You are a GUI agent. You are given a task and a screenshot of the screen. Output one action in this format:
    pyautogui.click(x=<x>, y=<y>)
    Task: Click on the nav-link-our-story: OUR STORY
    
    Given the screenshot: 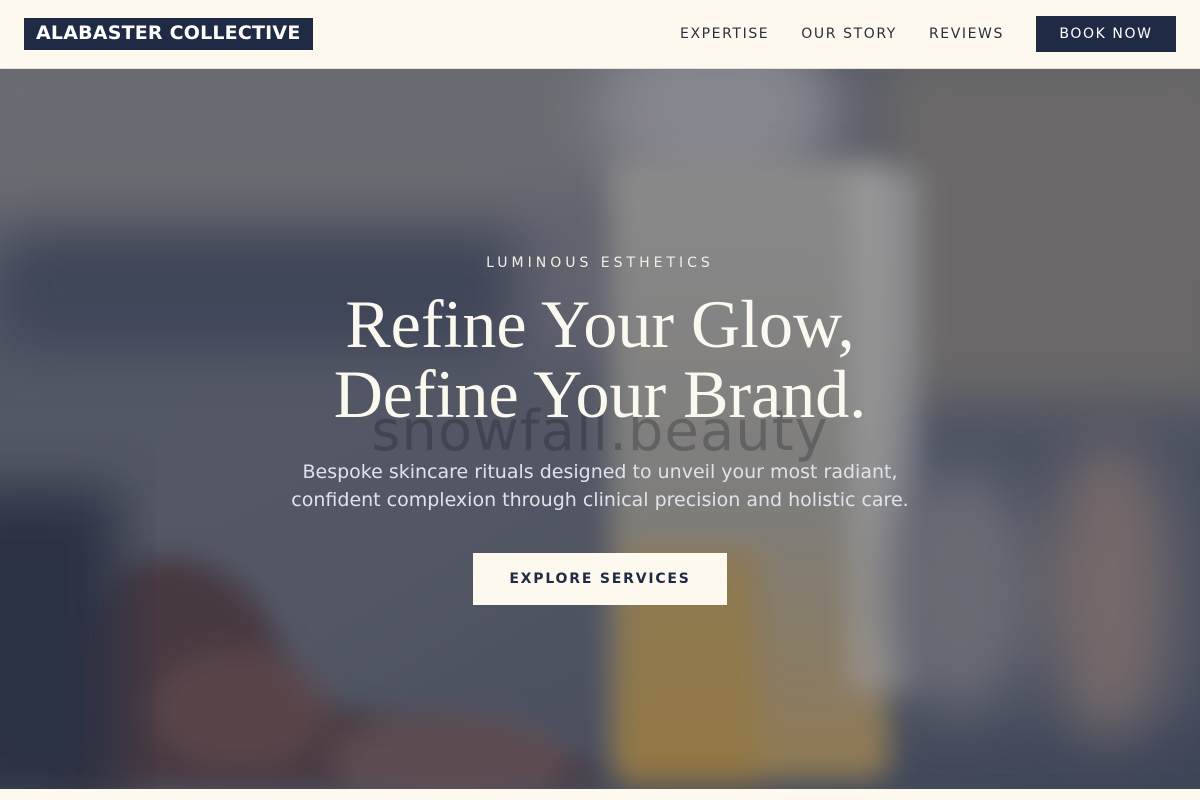 What is the action you would take?
    pyautogui.click(x=849, y=34)
    